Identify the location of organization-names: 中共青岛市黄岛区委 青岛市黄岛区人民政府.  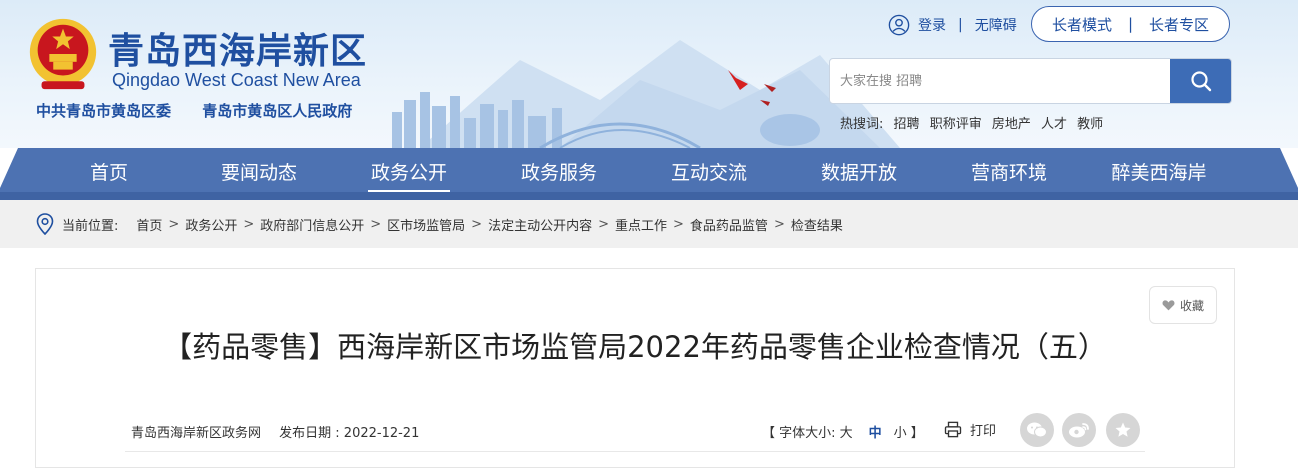
(194, 110).